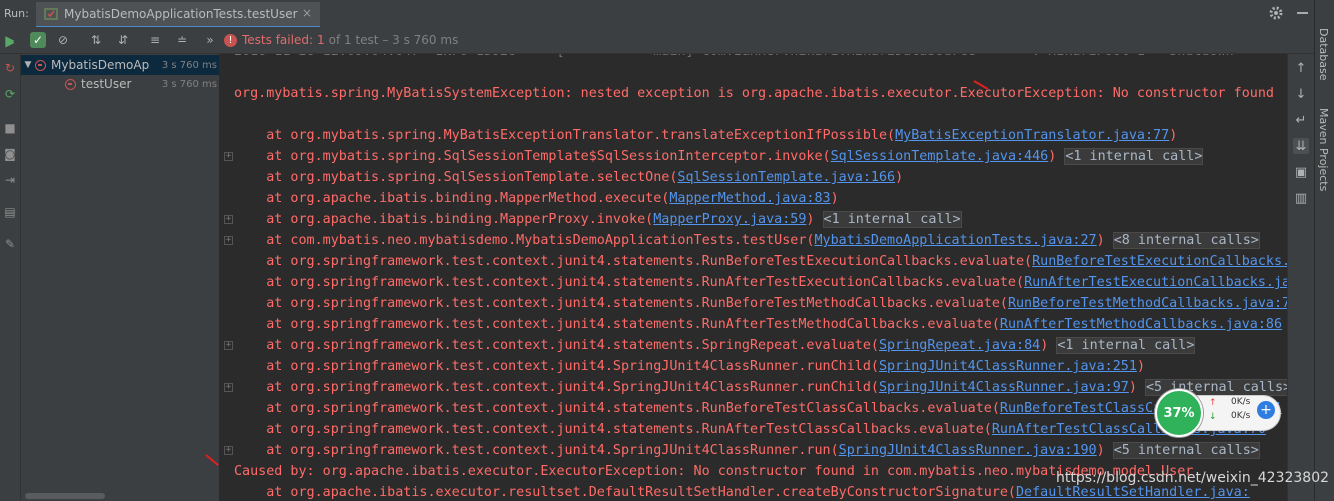  Describe the element at coordinates (51, 14) in the screenshot. I see `junit-icon` at that location.